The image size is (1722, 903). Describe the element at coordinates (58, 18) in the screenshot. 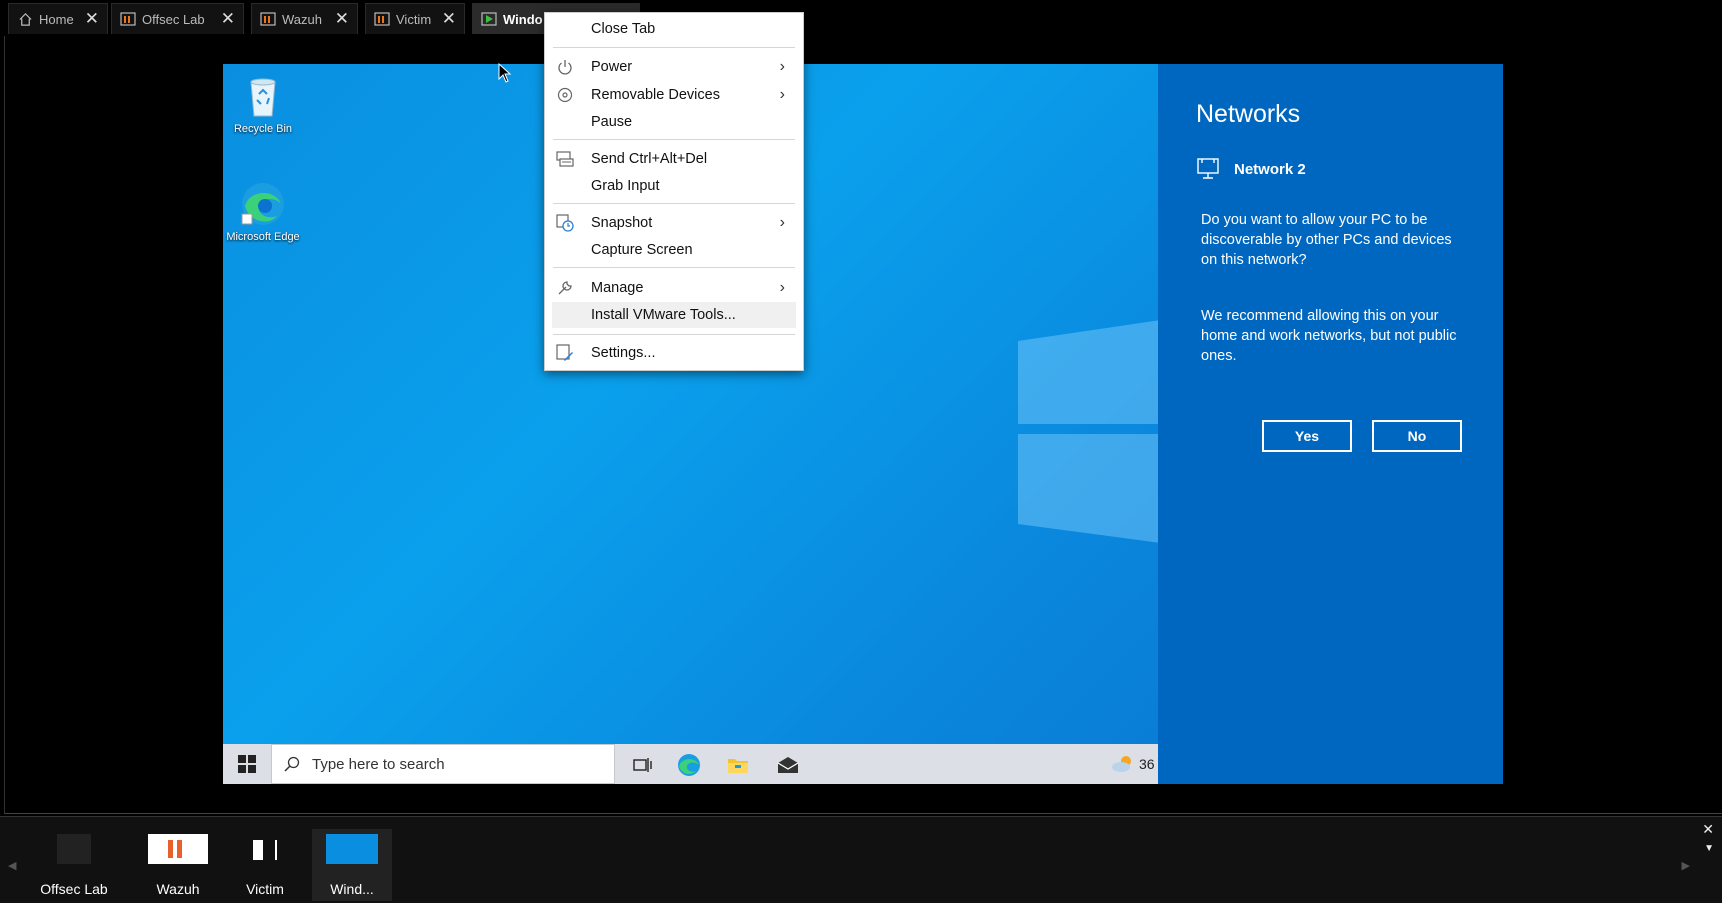

I see `tab-home: Home ✕` at that location.